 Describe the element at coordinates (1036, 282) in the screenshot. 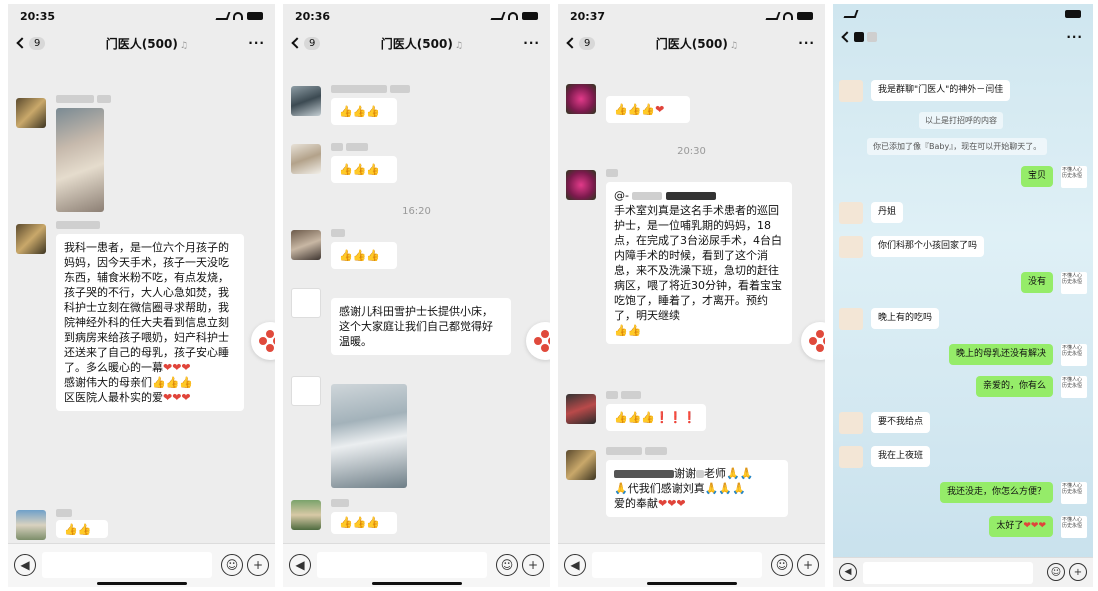

I see `message-bubble: 没有` at that location.